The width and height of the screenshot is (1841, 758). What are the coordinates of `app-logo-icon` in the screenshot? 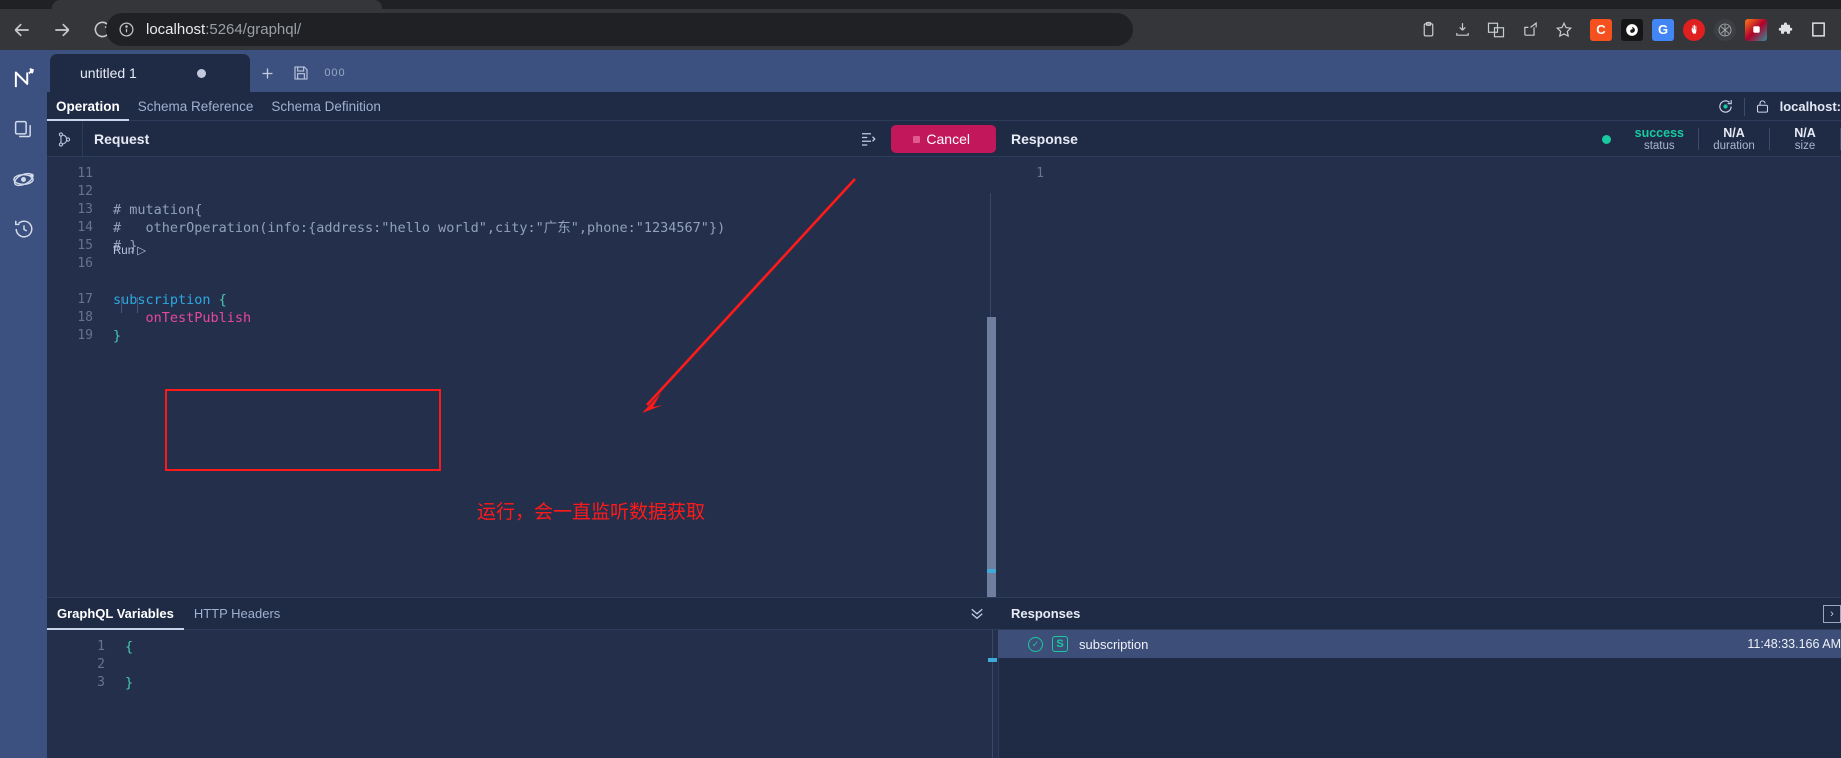 It's located at (23, 79).